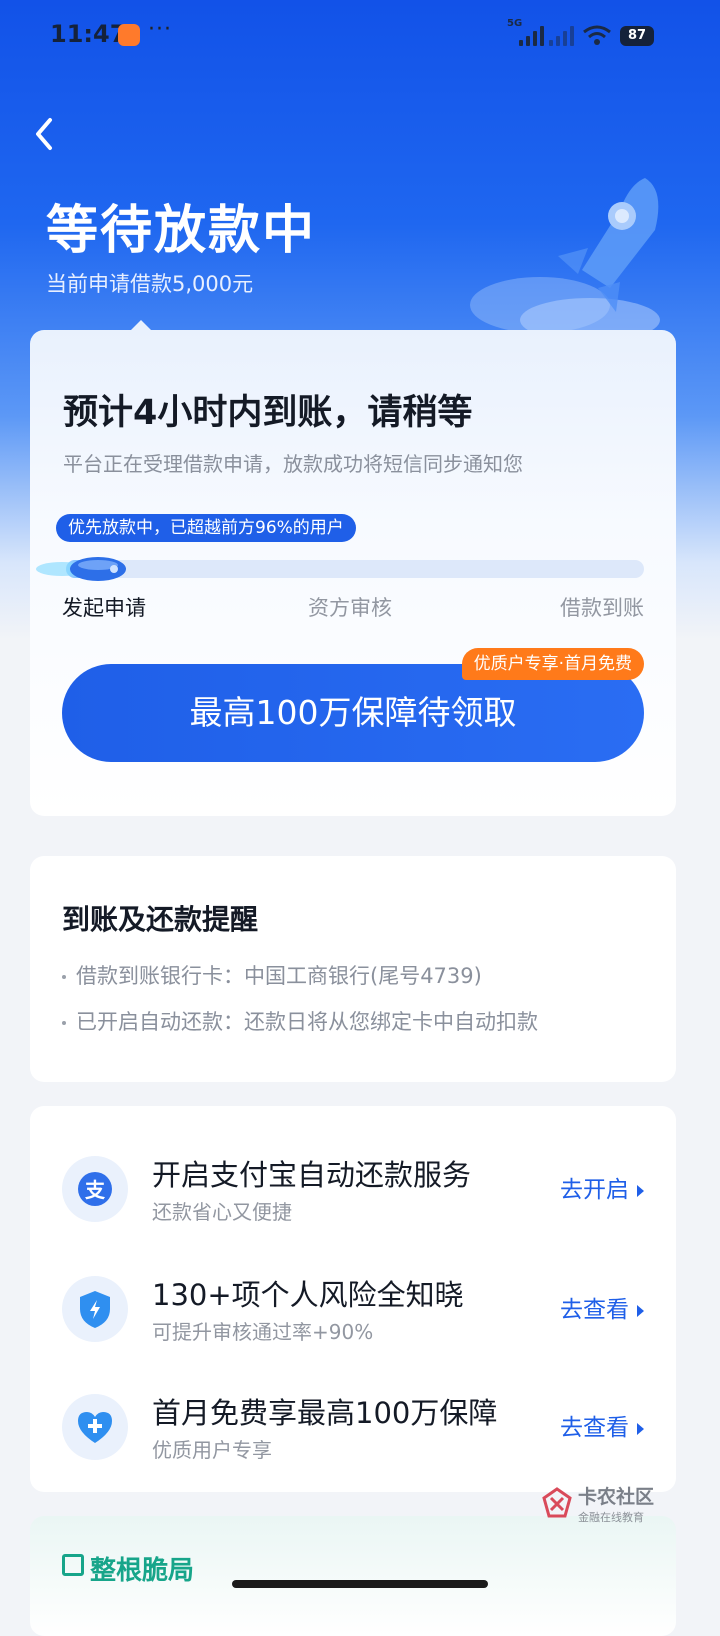 The width and height of the screenshot is (720, 1636). I want to click on service-subtitle: 可提升审核通过率+90%, so click(263, 1332).